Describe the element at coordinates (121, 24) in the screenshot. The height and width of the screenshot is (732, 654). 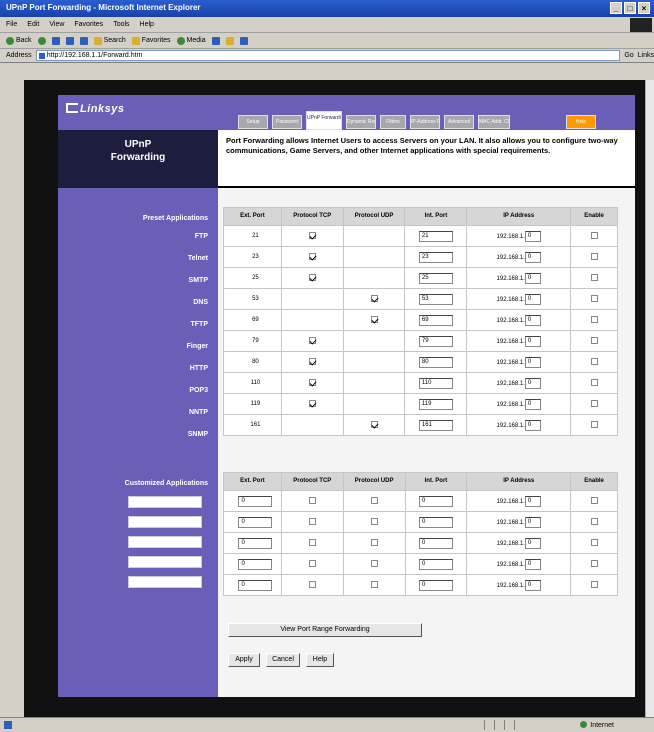
I see `menu-tools: Tools` at that location.